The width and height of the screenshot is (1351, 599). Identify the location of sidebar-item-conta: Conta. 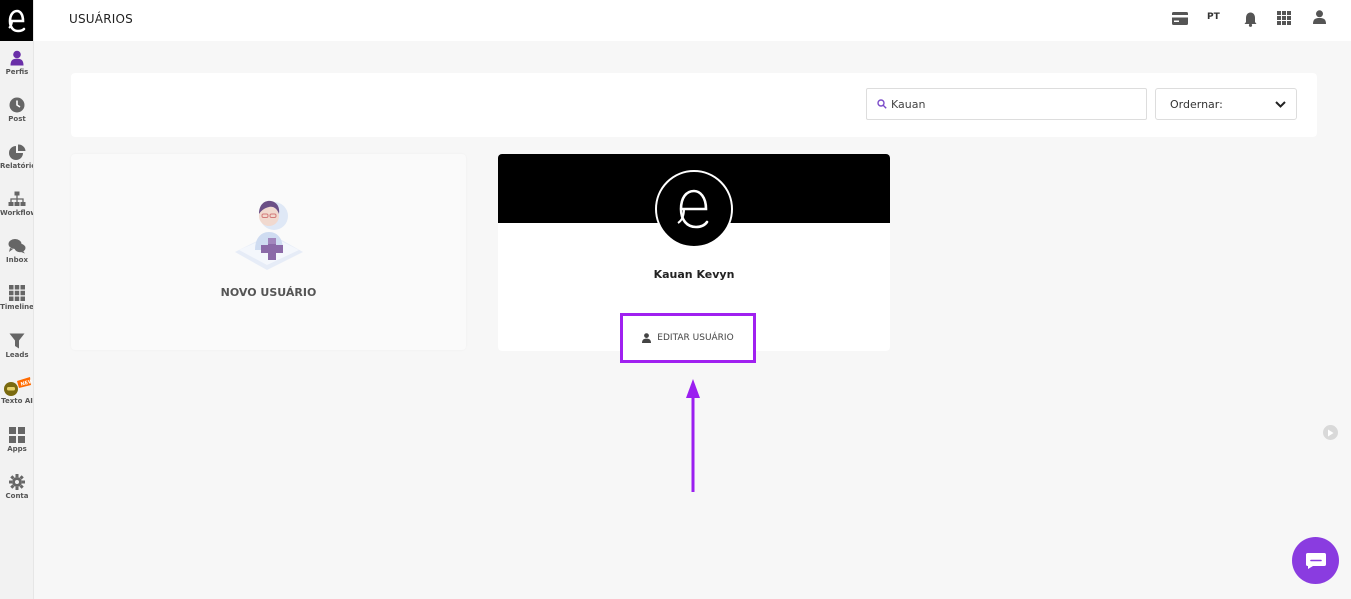
(16, 494).